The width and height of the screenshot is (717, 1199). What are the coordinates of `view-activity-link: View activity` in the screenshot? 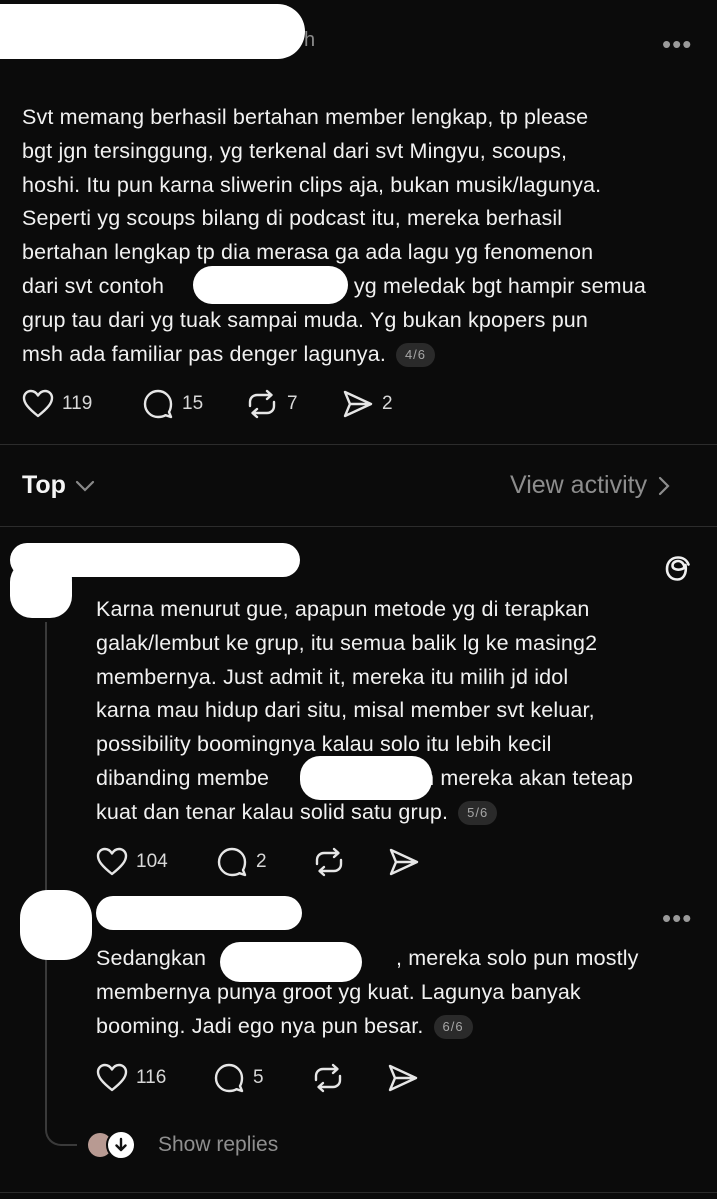 It's located at (590, 485).